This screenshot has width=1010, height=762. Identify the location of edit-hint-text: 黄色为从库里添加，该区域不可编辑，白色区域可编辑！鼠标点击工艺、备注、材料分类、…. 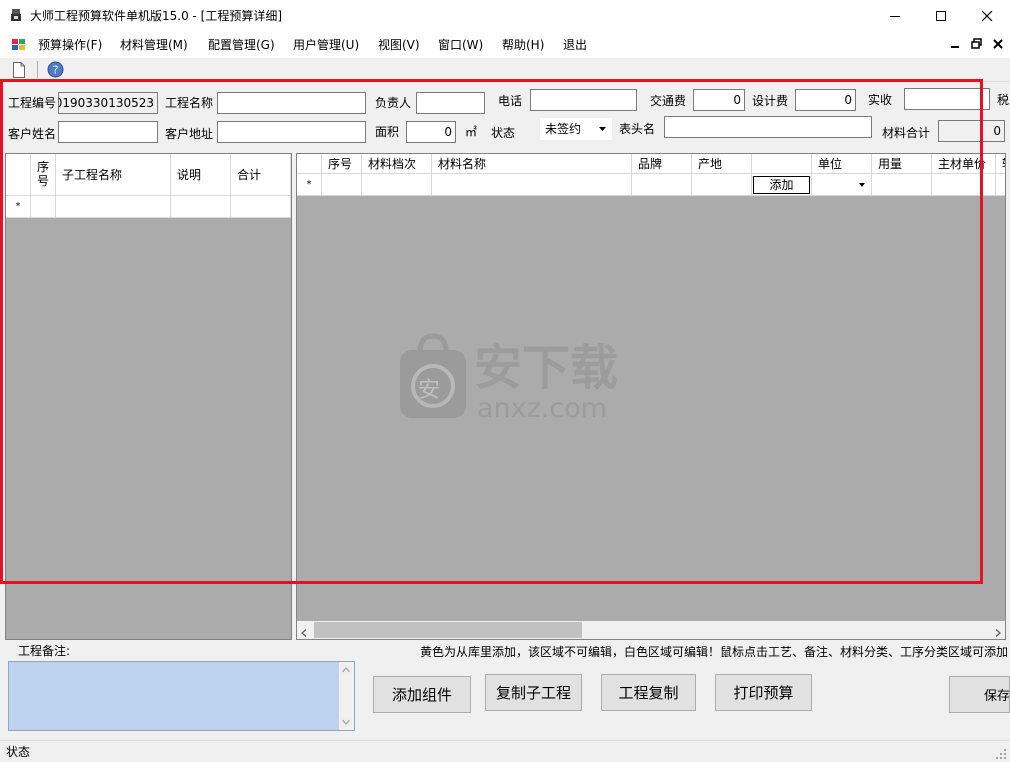
(714, 652).